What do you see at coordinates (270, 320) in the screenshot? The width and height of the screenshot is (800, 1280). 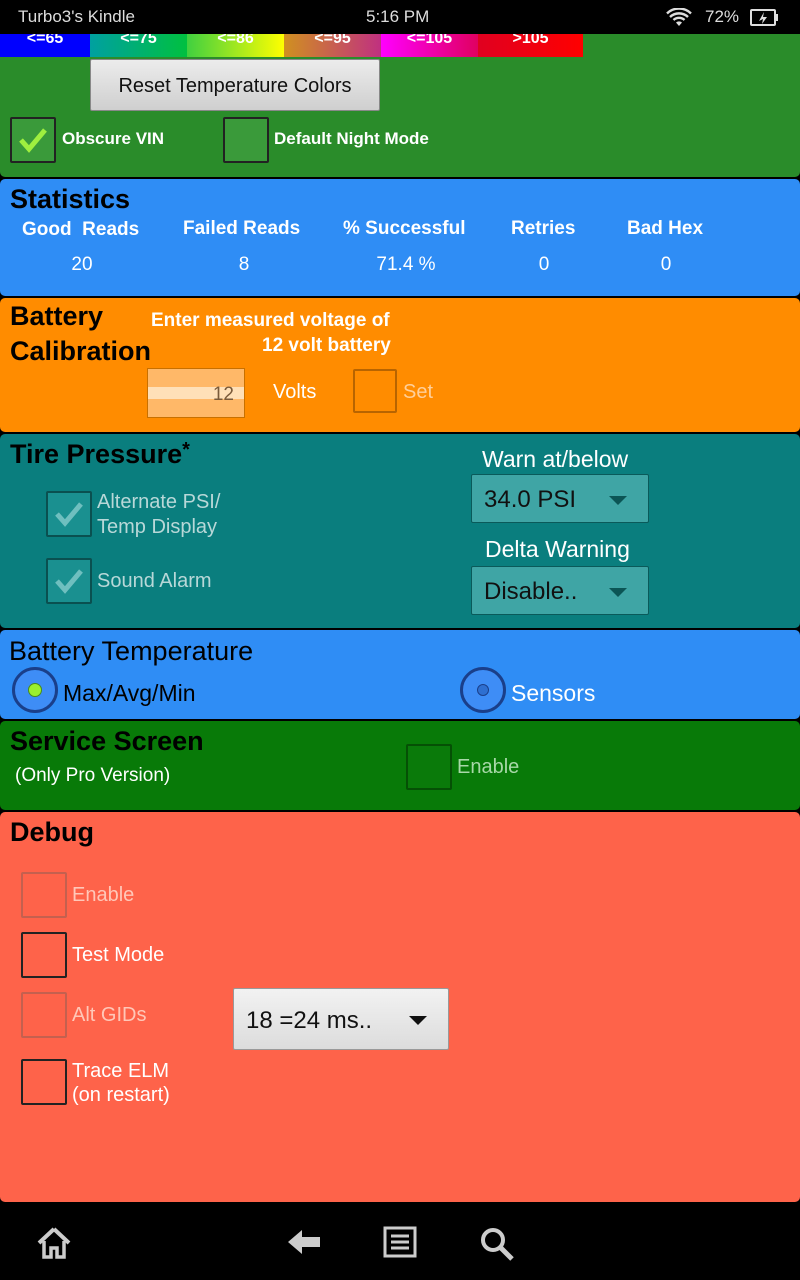 I see `calibration-prompt-1: Enter measured voltage of` at bounding box center [270, 320].